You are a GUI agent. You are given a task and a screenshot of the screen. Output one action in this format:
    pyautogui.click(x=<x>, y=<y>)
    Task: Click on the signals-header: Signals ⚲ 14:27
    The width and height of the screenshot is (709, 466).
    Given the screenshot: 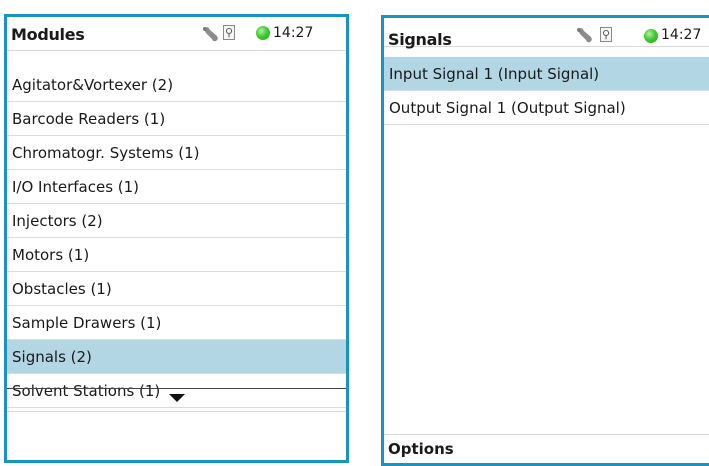 What is the action you would take?
    pyautogui.click(x=546, y=33)
    